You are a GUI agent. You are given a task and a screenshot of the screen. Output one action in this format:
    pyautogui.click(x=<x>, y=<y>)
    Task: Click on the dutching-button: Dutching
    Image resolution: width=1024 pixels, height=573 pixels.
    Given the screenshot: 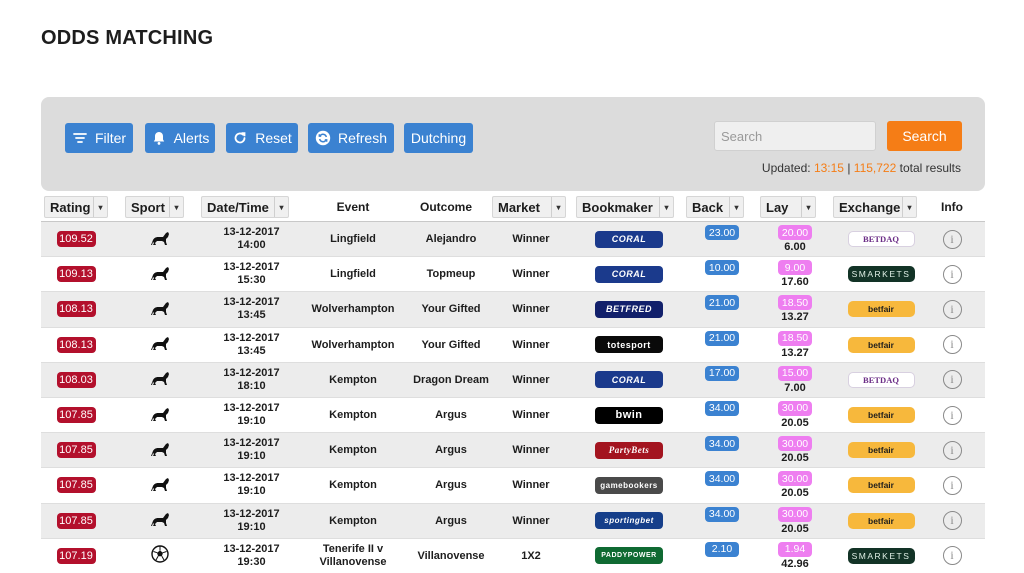 What is the action you would take?
    pyautogui.click(x=438, y=138)
    